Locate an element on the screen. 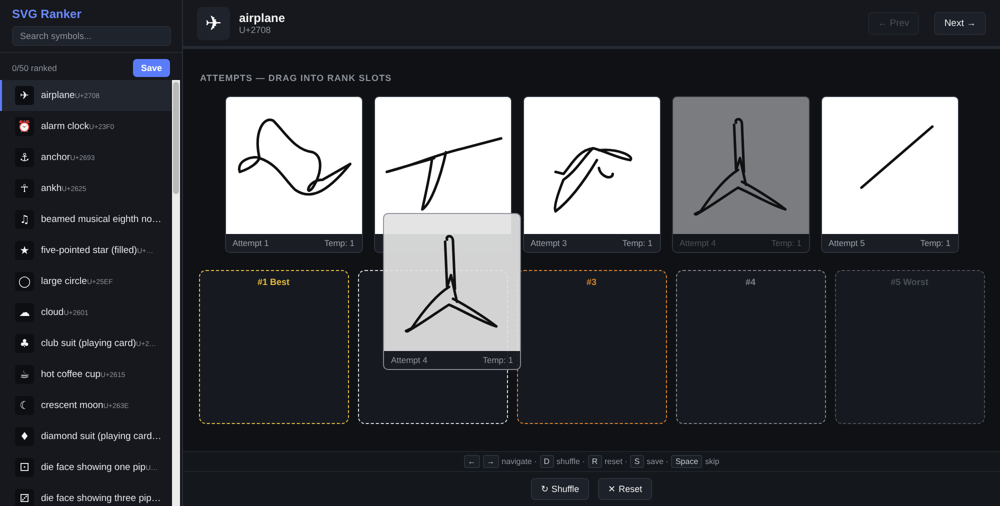  next-button: Next → is located at coordinates (960, 23).